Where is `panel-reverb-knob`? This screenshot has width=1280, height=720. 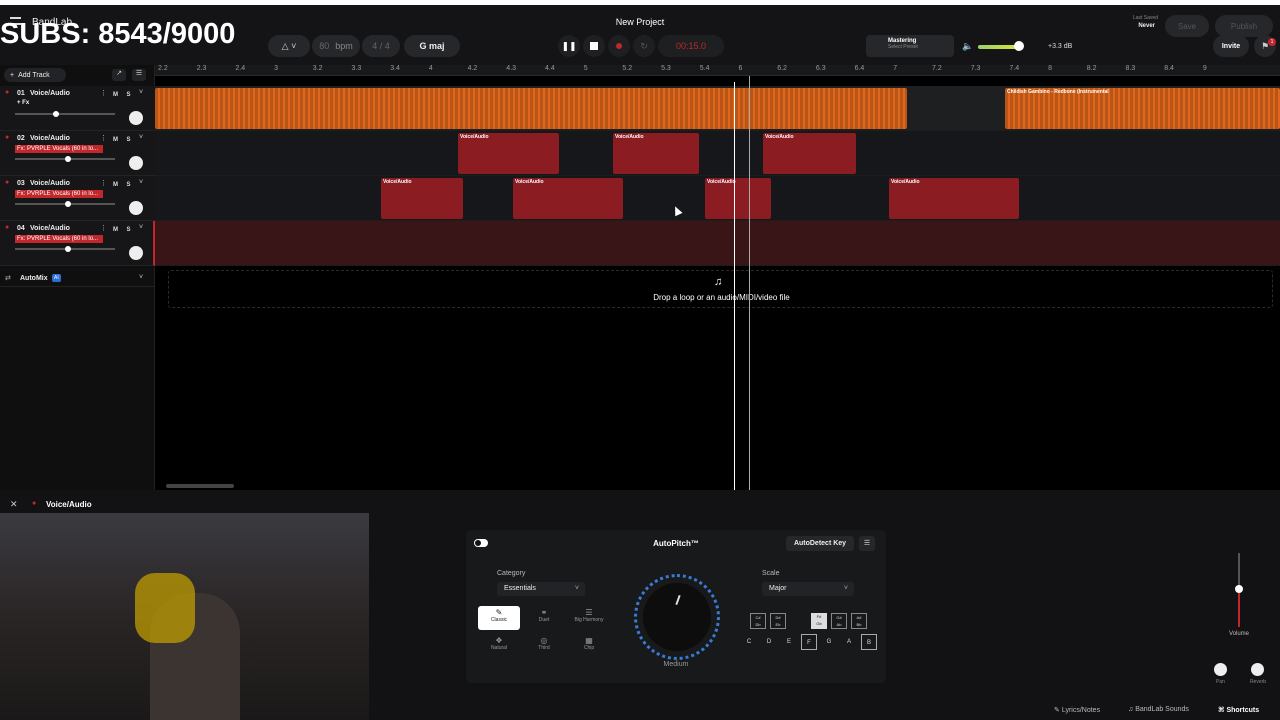
panel-reverb-knob is located at coordinates (1257, 669).